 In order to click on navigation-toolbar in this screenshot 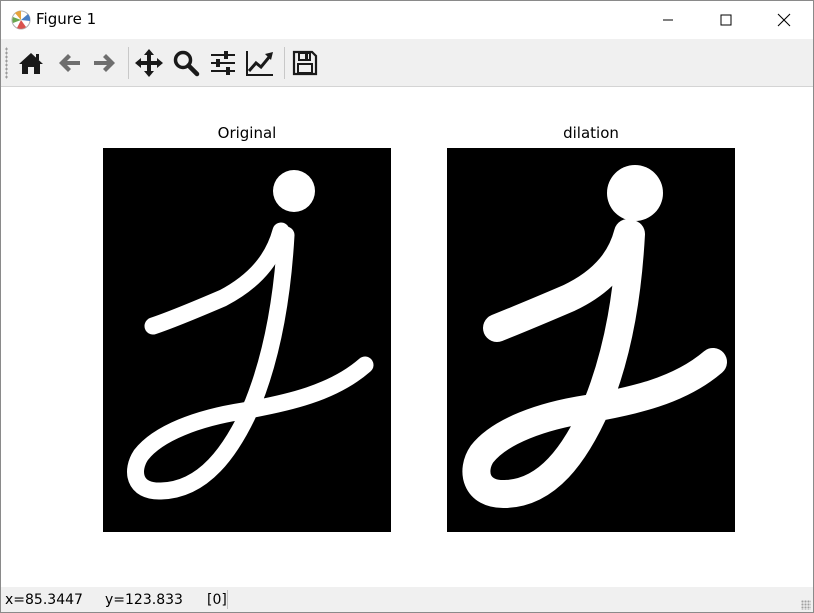, I will do `click(407, 63)`.